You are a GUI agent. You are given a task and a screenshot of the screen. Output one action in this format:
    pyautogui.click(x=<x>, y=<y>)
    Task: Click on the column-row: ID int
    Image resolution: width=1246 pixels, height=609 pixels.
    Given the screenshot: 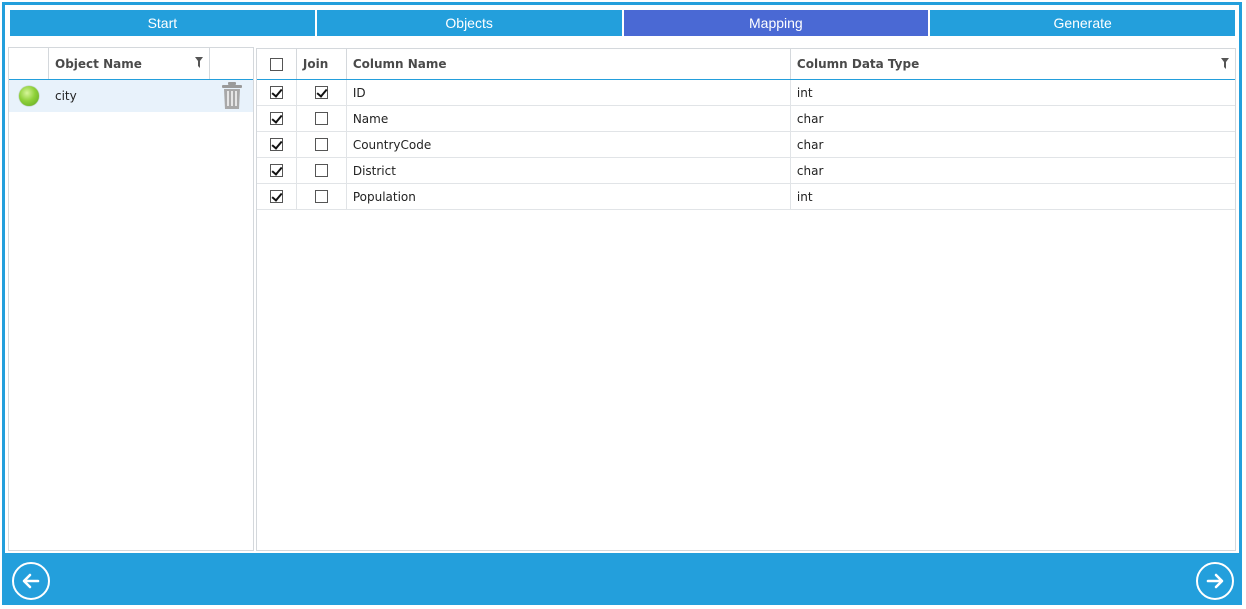 What is the action you would take?
    pyautogui.click(x=746, y=93)
    